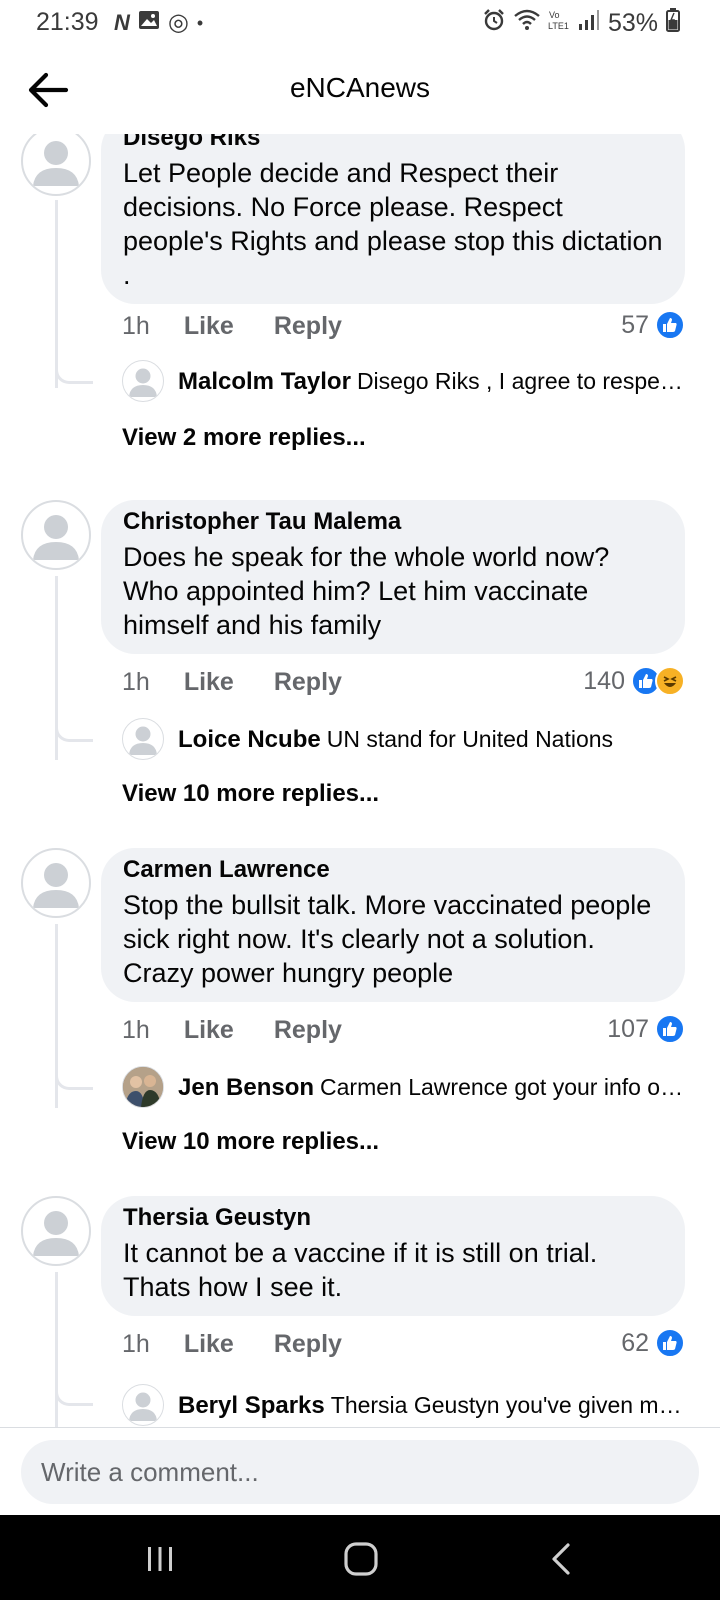 The image size is (720, 1600). Describe the element at coordinates (635, 1342) in the screenshot. I see `reaction-count: 62` at that location.